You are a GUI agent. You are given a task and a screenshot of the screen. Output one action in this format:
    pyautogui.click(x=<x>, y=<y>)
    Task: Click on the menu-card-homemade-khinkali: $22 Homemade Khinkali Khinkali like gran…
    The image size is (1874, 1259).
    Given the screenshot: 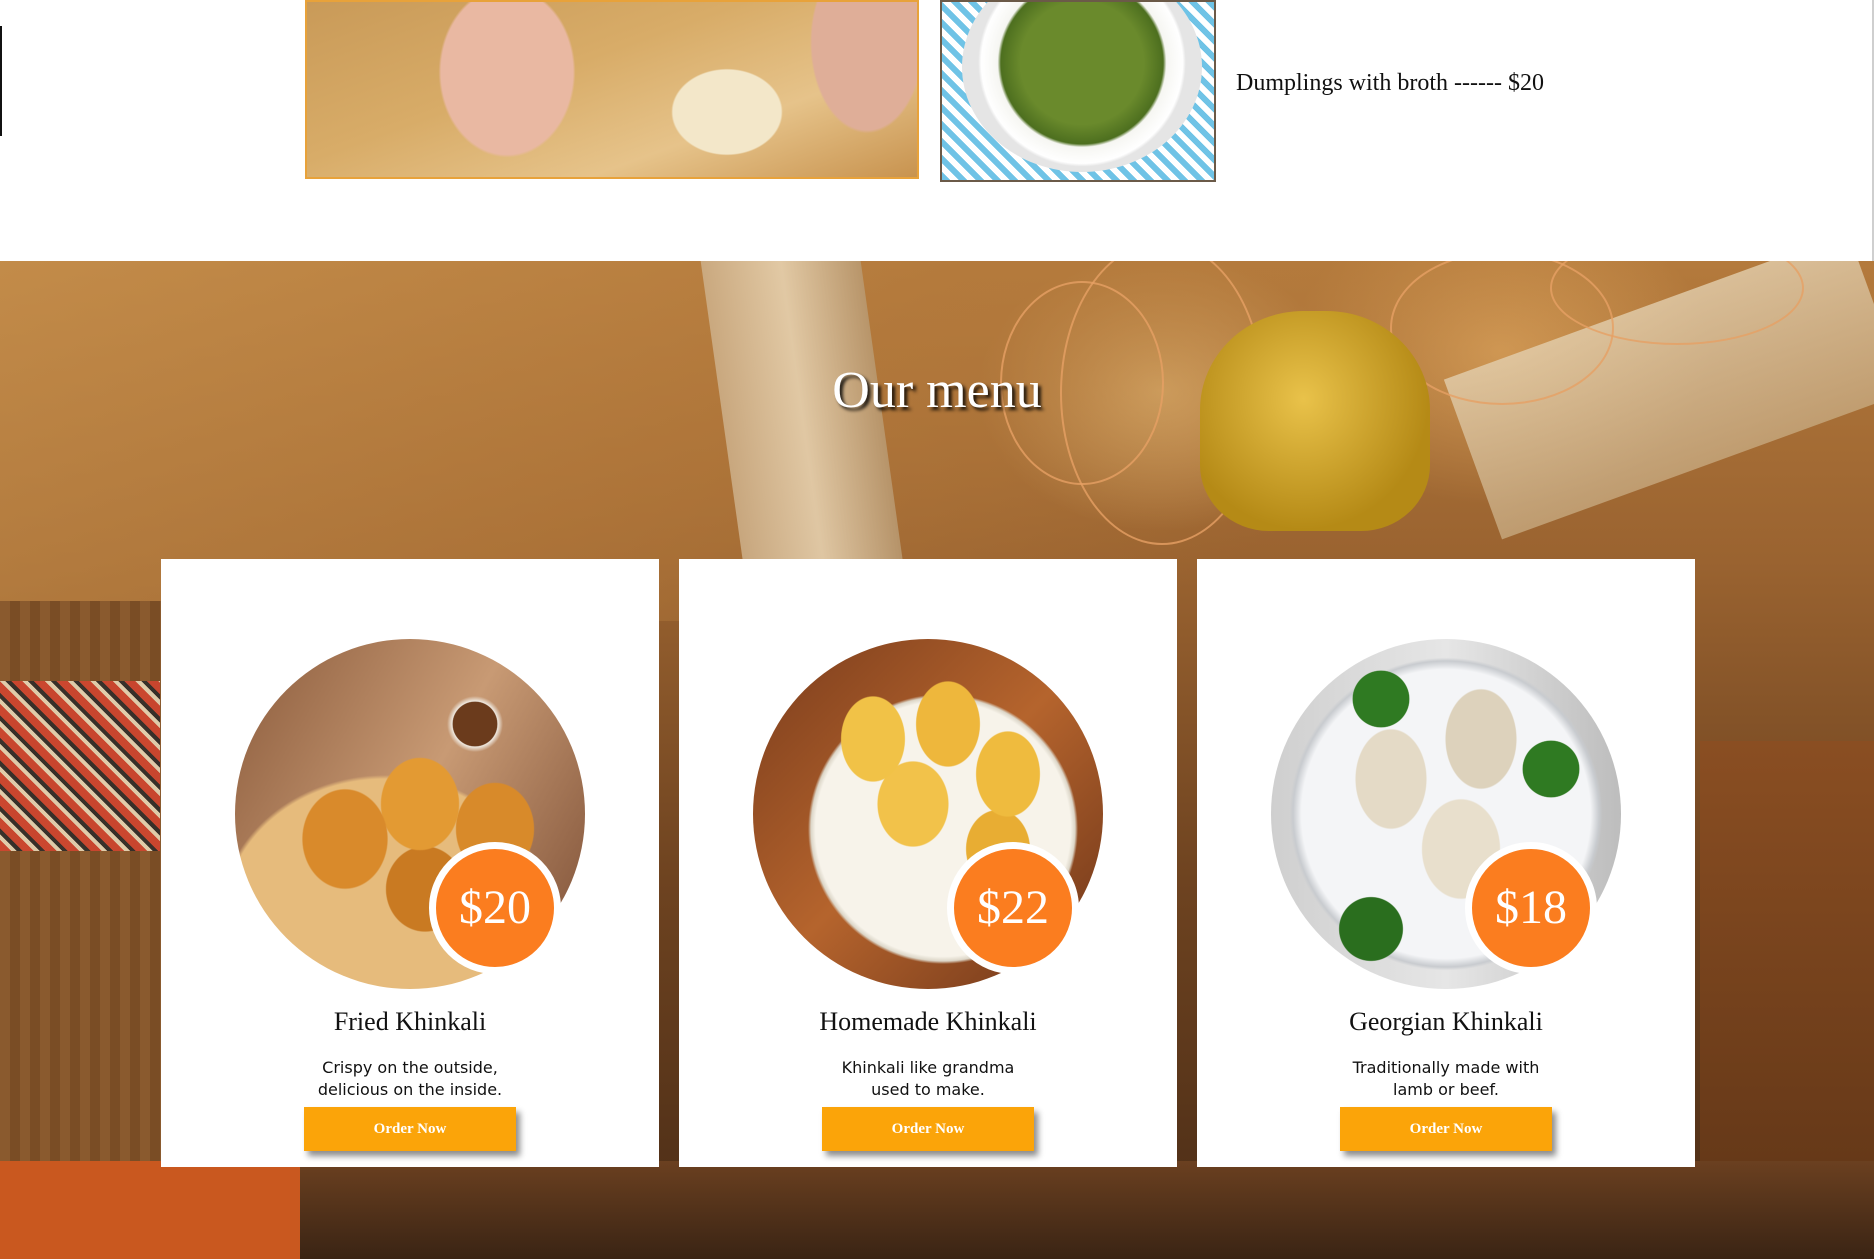 What is the action you would take?
    pyautogui.click(x=928, y=863)
    